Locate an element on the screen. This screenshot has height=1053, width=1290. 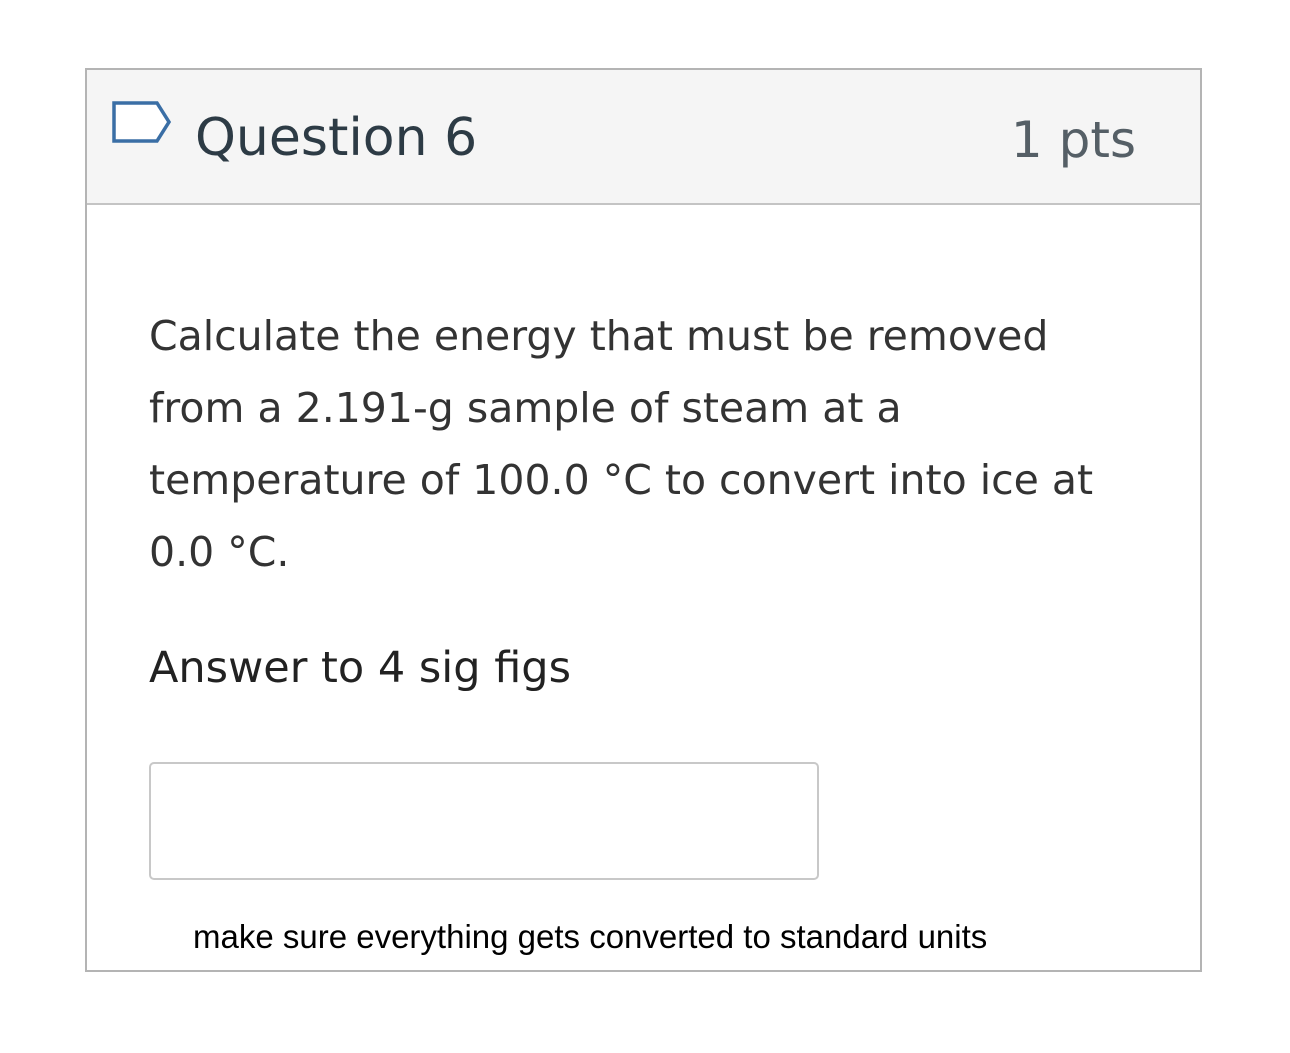
flag-outline-icon is located at coordinates (142, 126).